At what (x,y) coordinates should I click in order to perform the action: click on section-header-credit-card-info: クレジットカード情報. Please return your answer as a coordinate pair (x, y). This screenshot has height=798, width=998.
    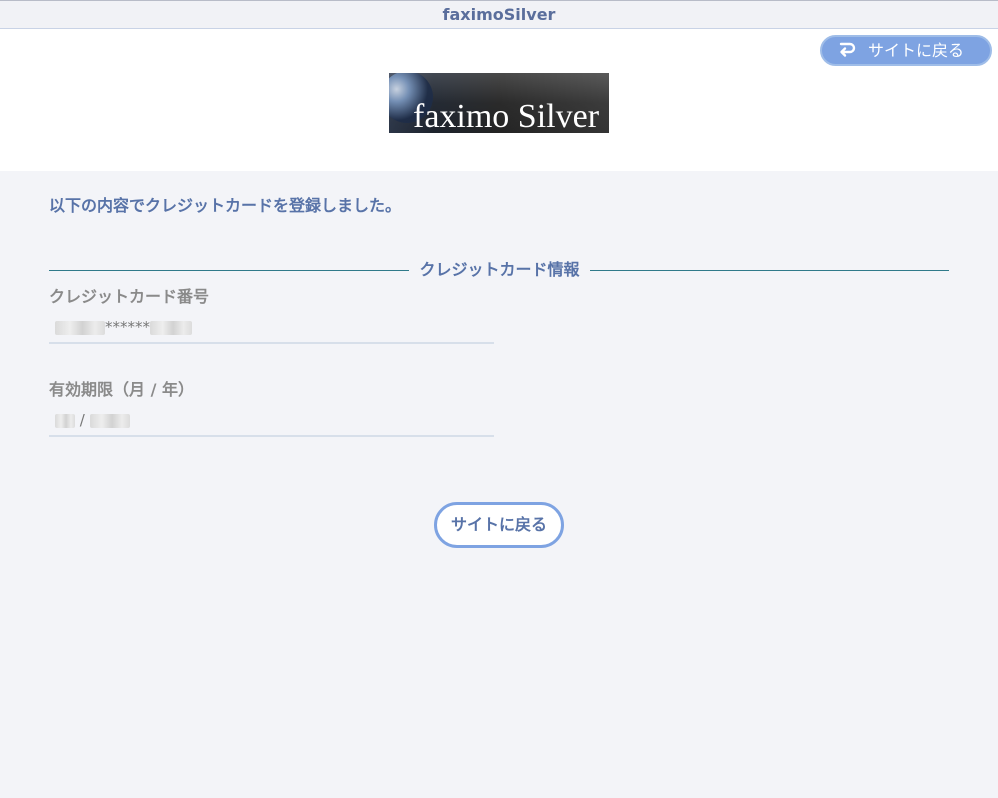
    Looking at the image, I should click on (499, 271).